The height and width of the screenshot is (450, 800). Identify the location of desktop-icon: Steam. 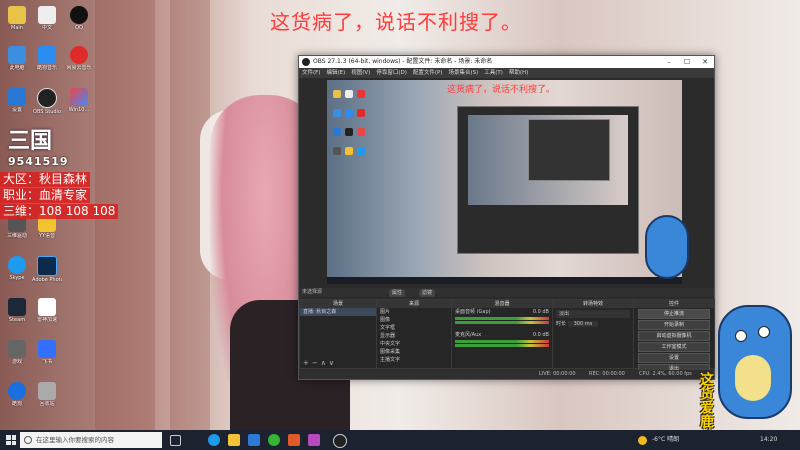
(17, 310).